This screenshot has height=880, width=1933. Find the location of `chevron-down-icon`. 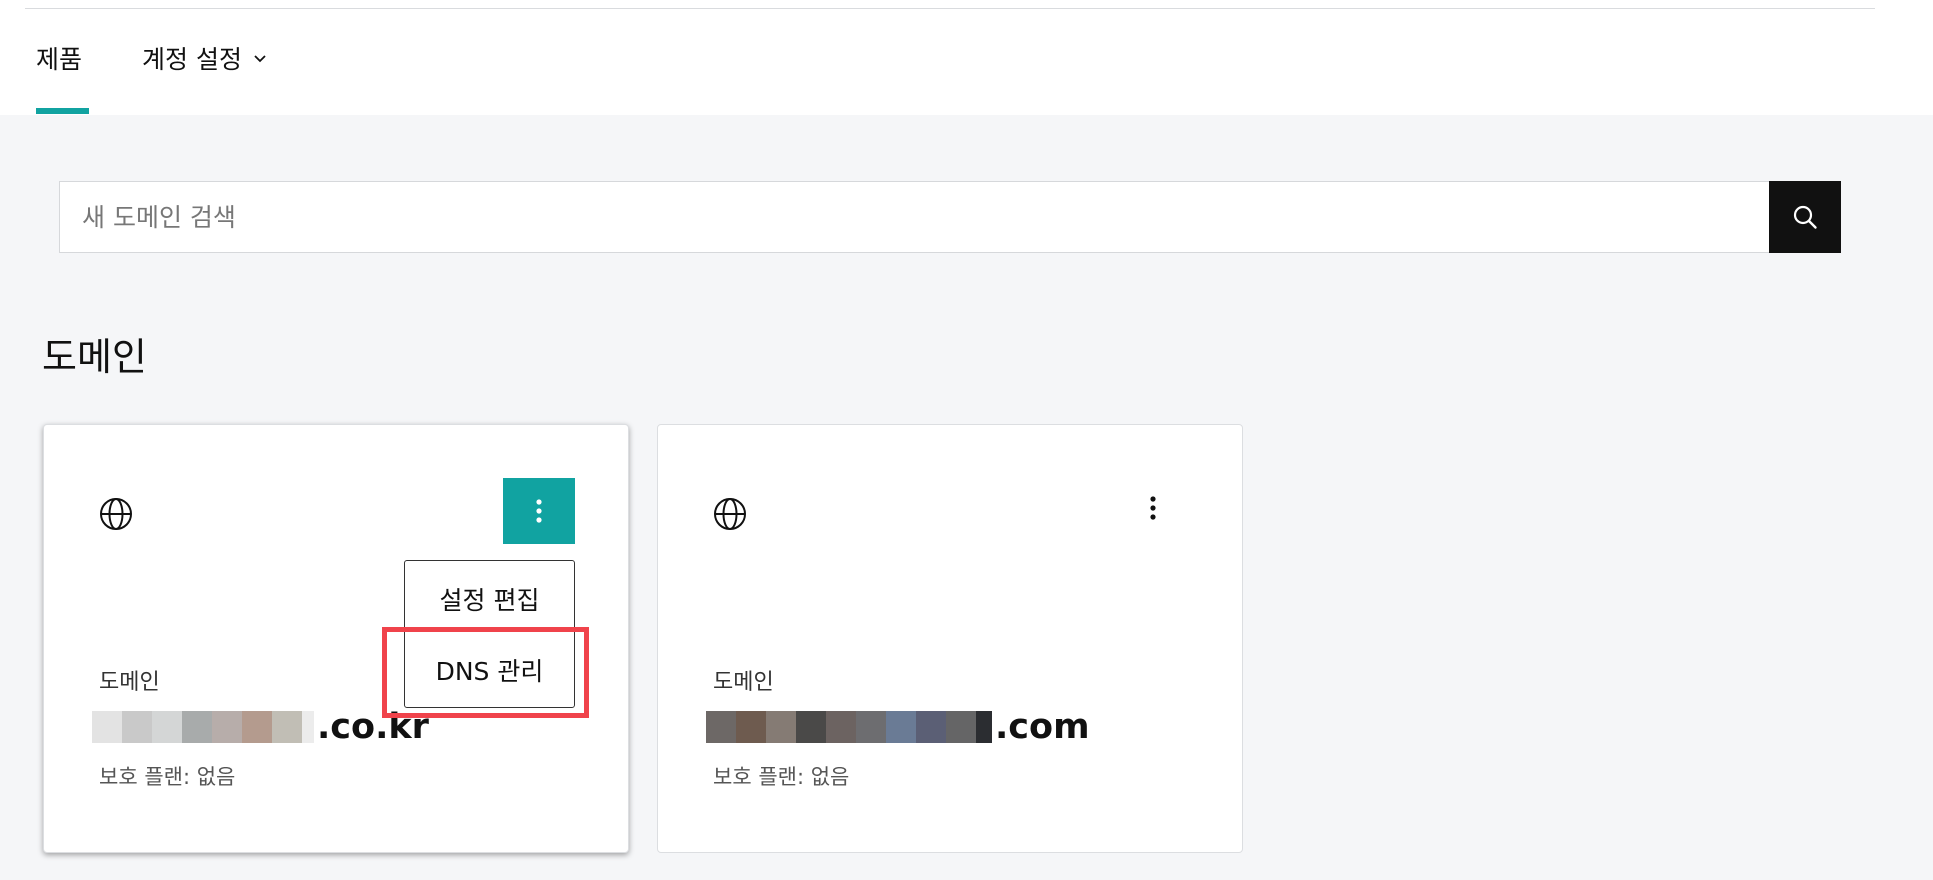

chevron-down-icon is located at coordinates (260, 59).